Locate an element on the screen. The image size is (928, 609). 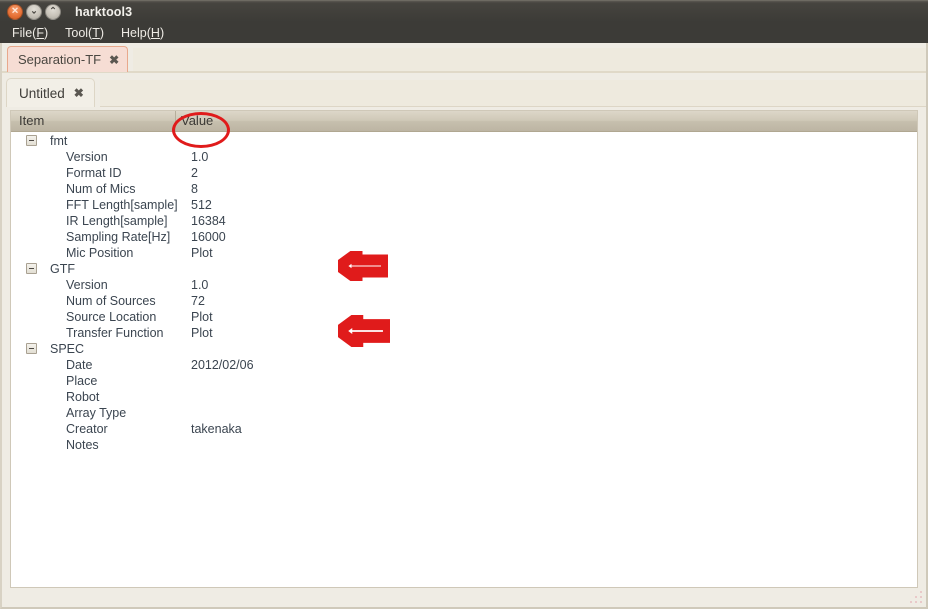
tab-untitled: Untitled ✖ is located at coordinates (50, 92).